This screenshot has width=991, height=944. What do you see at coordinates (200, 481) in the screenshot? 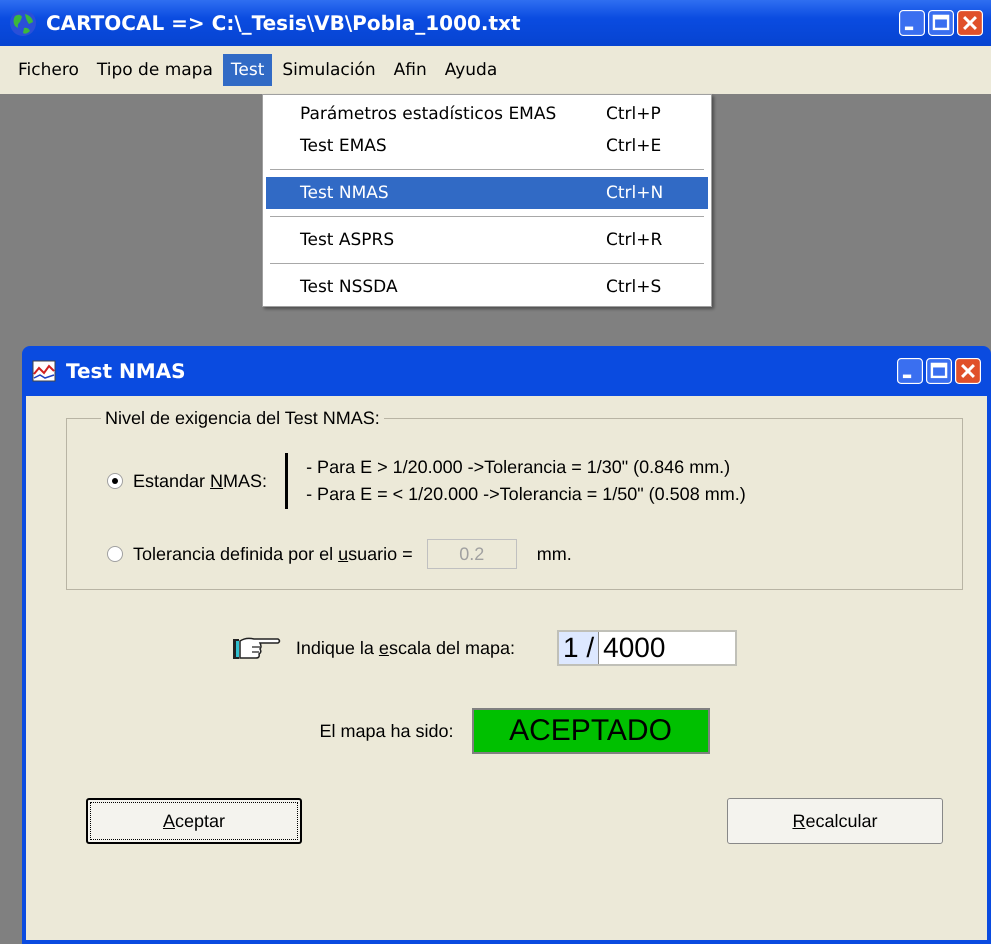
I see `option-label: Estandar NMAS:` at bounding box center [200, 481].